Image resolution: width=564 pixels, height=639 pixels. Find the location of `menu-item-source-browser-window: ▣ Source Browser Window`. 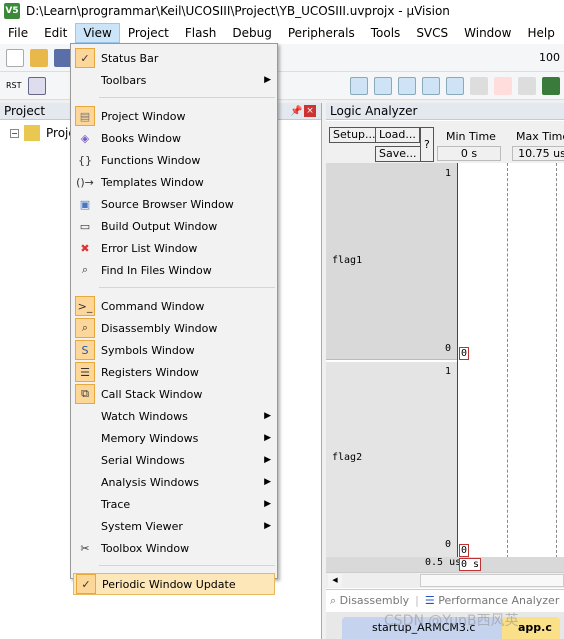

menu-item-source-browser-window: ▣ Source Browser Window is located at coordinates (174, 204).